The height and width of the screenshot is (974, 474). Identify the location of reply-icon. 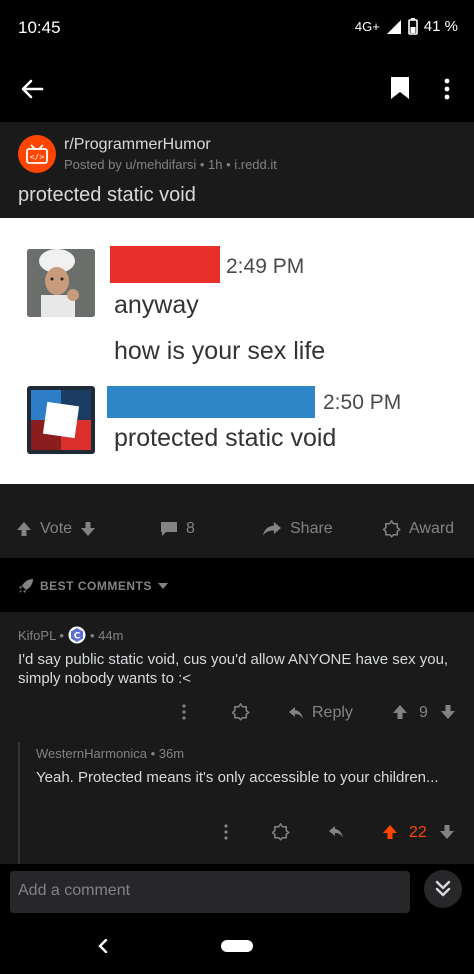
(296, 713).